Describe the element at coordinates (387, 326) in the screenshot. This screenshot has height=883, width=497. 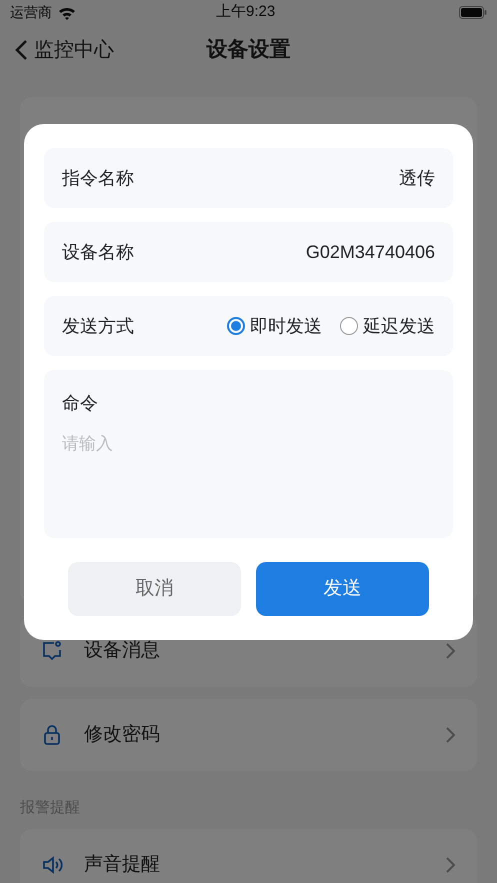
I see `radio-option: 延迟发送` at that location.